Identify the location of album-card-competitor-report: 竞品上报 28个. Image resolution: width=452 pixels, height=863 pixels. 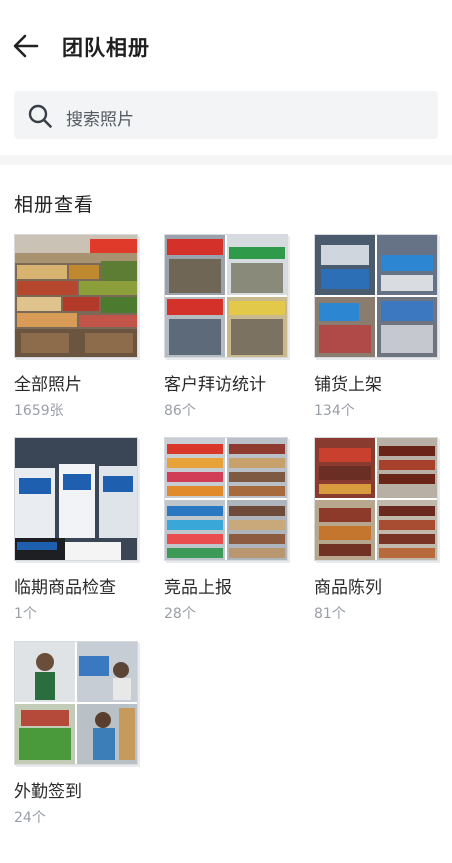
(226, 530).